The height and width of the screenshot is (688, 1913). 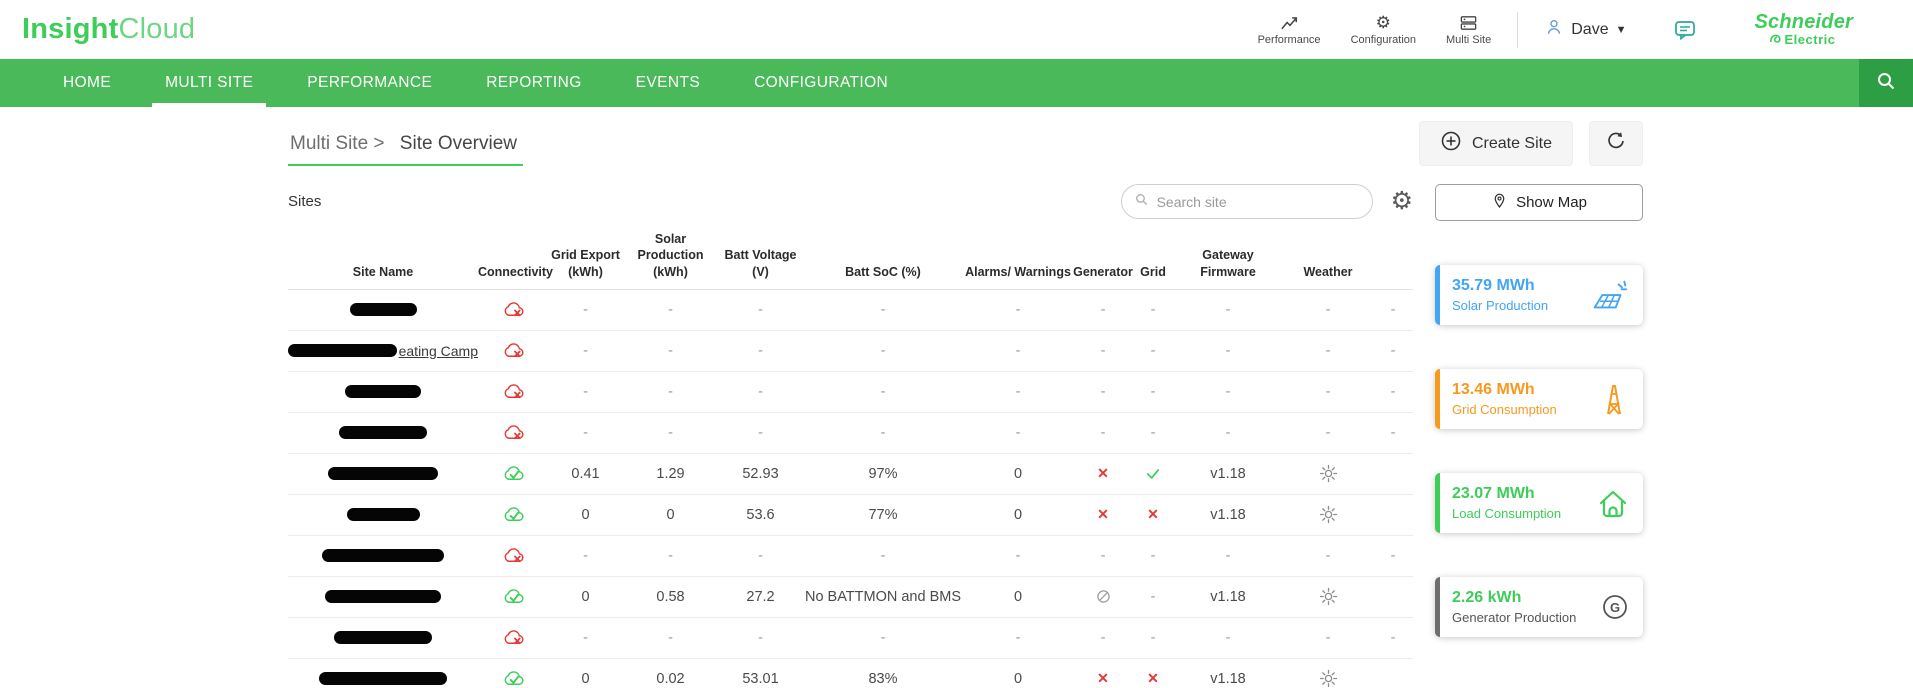 I want to click on card-label: Generator Production, so click(x=1514, y=617).